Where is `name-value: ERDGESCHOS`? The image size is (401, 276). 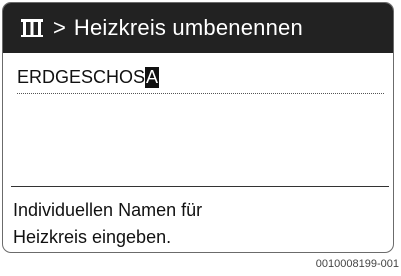 name-value: ERDGESCHOS is located at coordinates (81, 76).